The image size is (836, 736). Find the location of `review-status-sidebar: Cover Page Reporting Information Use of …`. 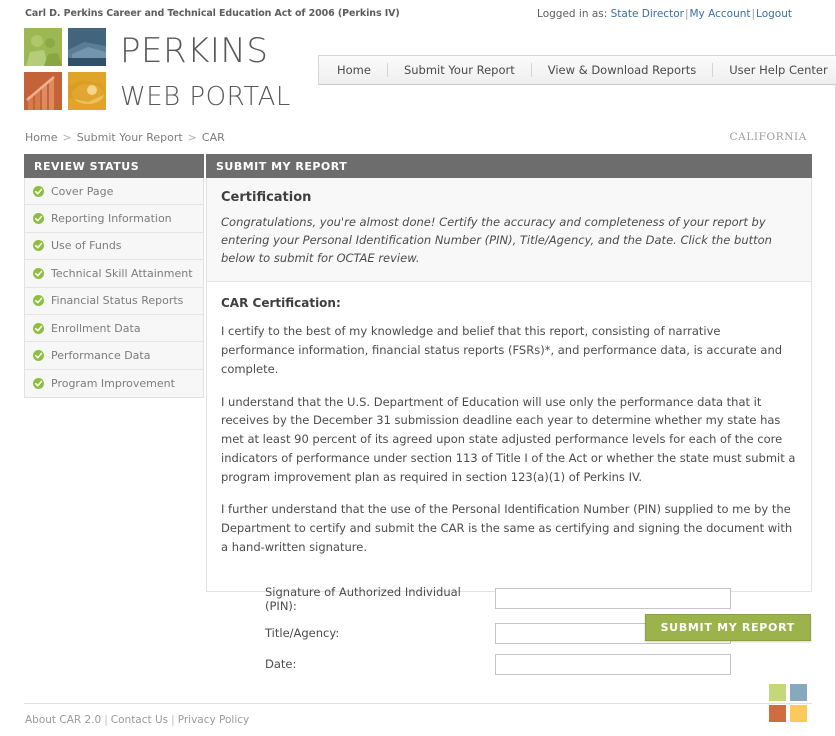

review-status-sidebar: Cover Page Reporting Information Use of … is located at coordinates (114, 288).